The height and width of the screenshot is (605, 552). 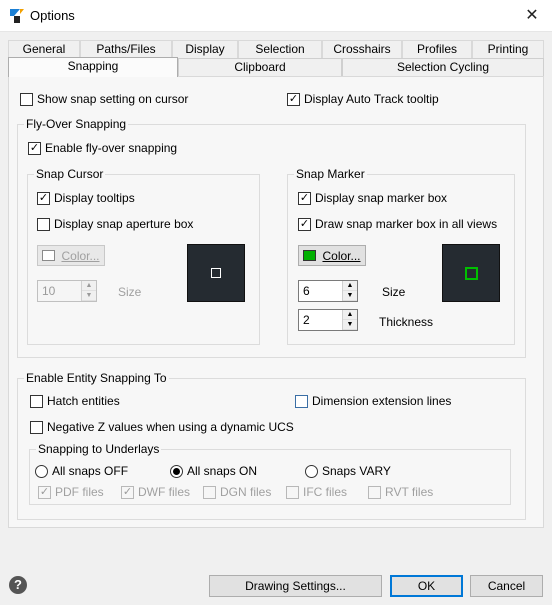 What do you see at coordinates (76, 124) in the screenshot?
I see `flyover-legend: Fly-Over Snapping` at bounding box center [76, 124].